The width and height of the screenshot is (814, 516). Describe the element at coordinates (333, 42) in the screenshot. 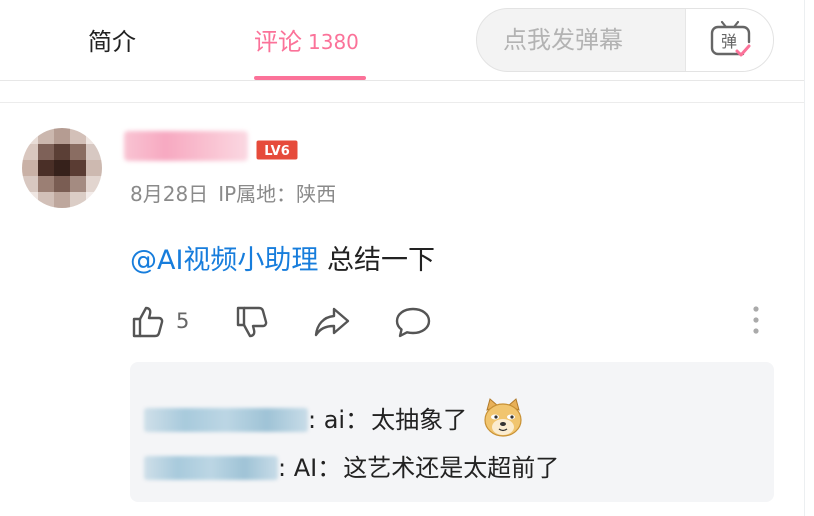

I see `tab-comments-count: 1380` at that location.